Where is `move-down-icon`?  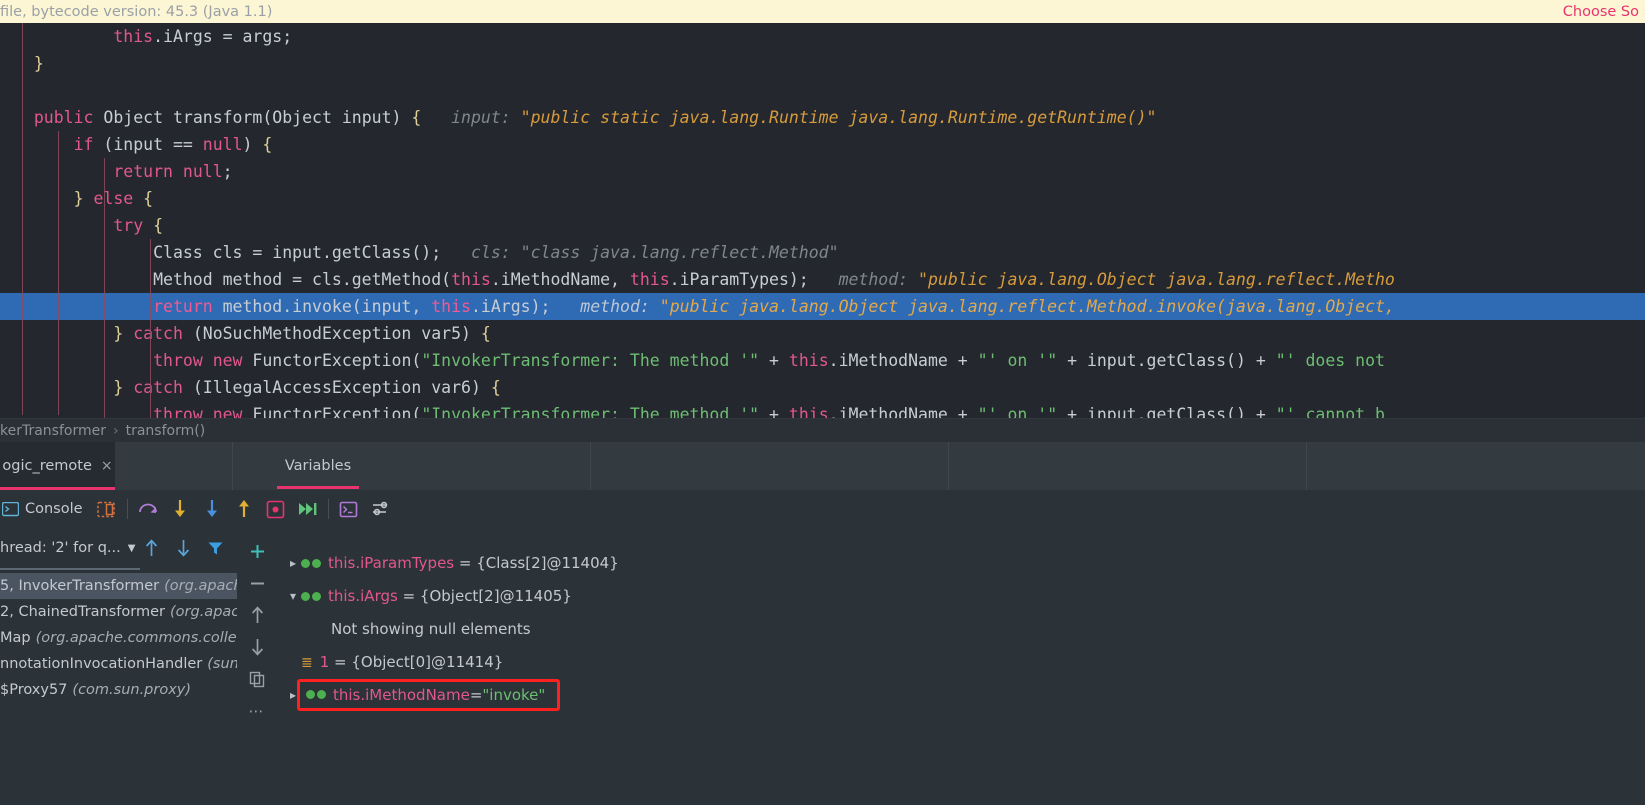
move-down-icon is located at coordinates (257, 647).